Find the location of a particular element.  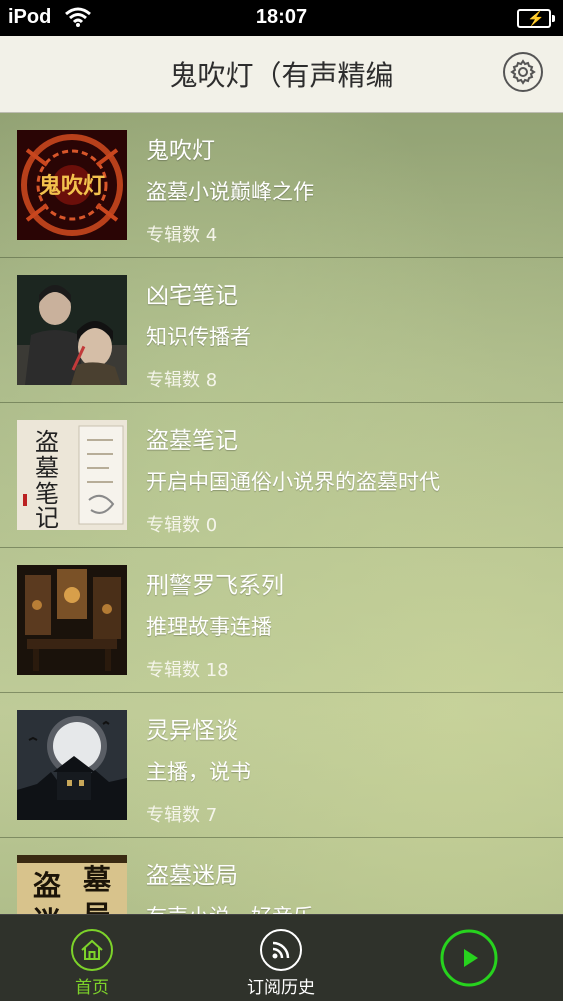

album-title: 凶宅笔记 is located at coordinates (192, 296).